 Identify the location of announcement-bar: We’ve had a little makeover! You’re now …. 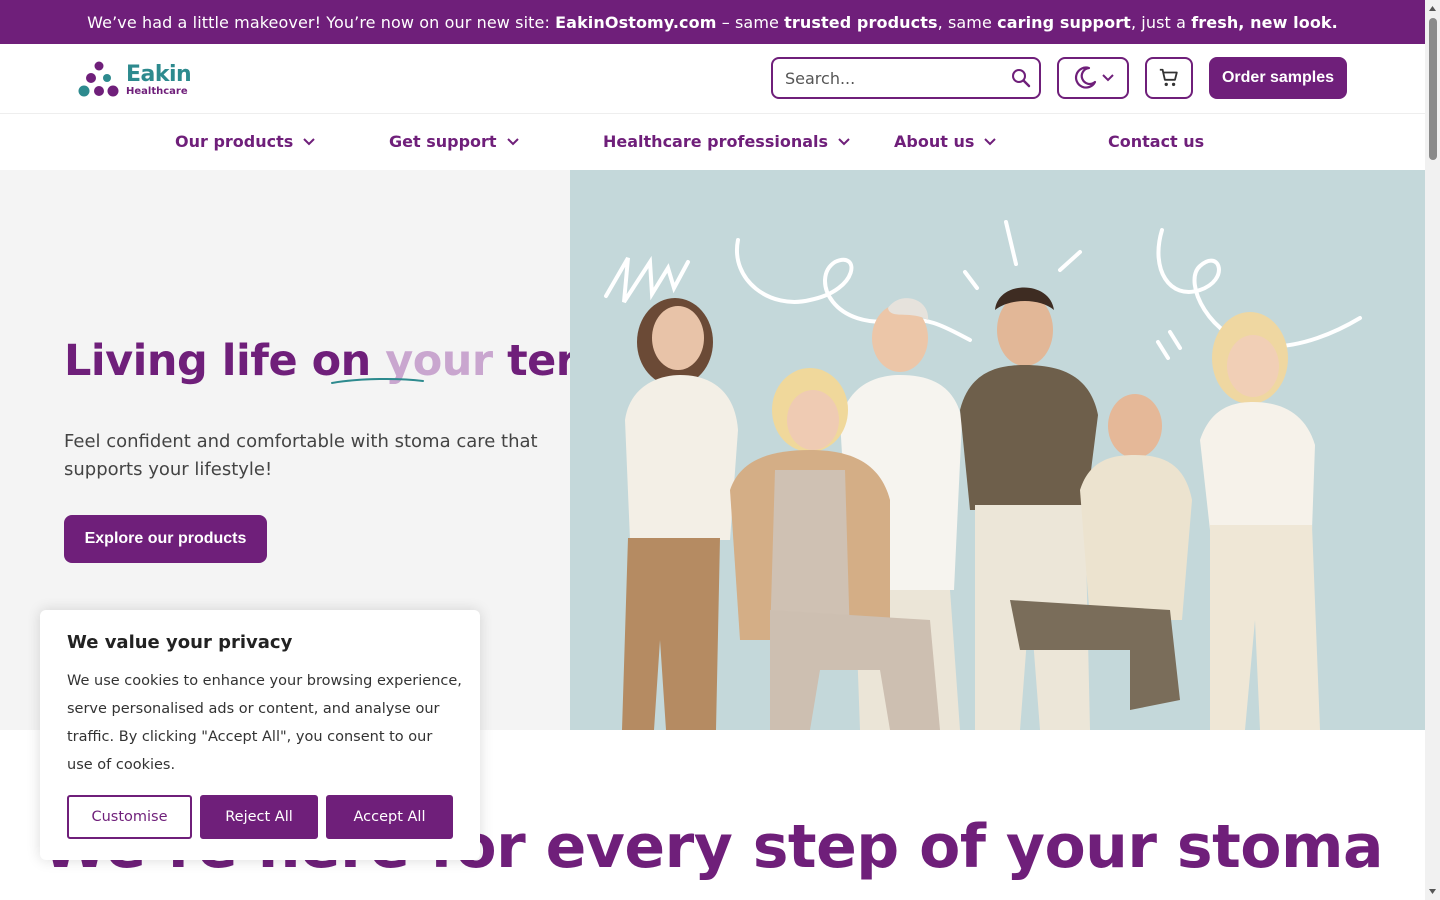
(712, 22).